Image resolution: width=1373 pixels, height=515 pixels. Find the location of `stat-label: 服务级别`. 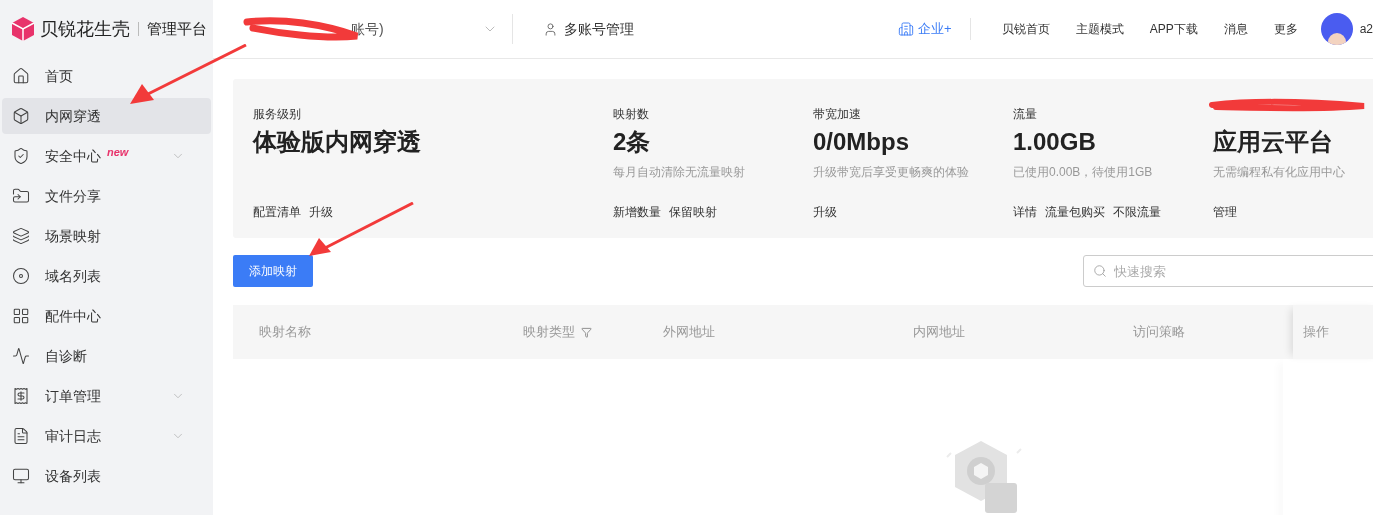

stat-label: 服务级别 is located at coordinates (277, 114).